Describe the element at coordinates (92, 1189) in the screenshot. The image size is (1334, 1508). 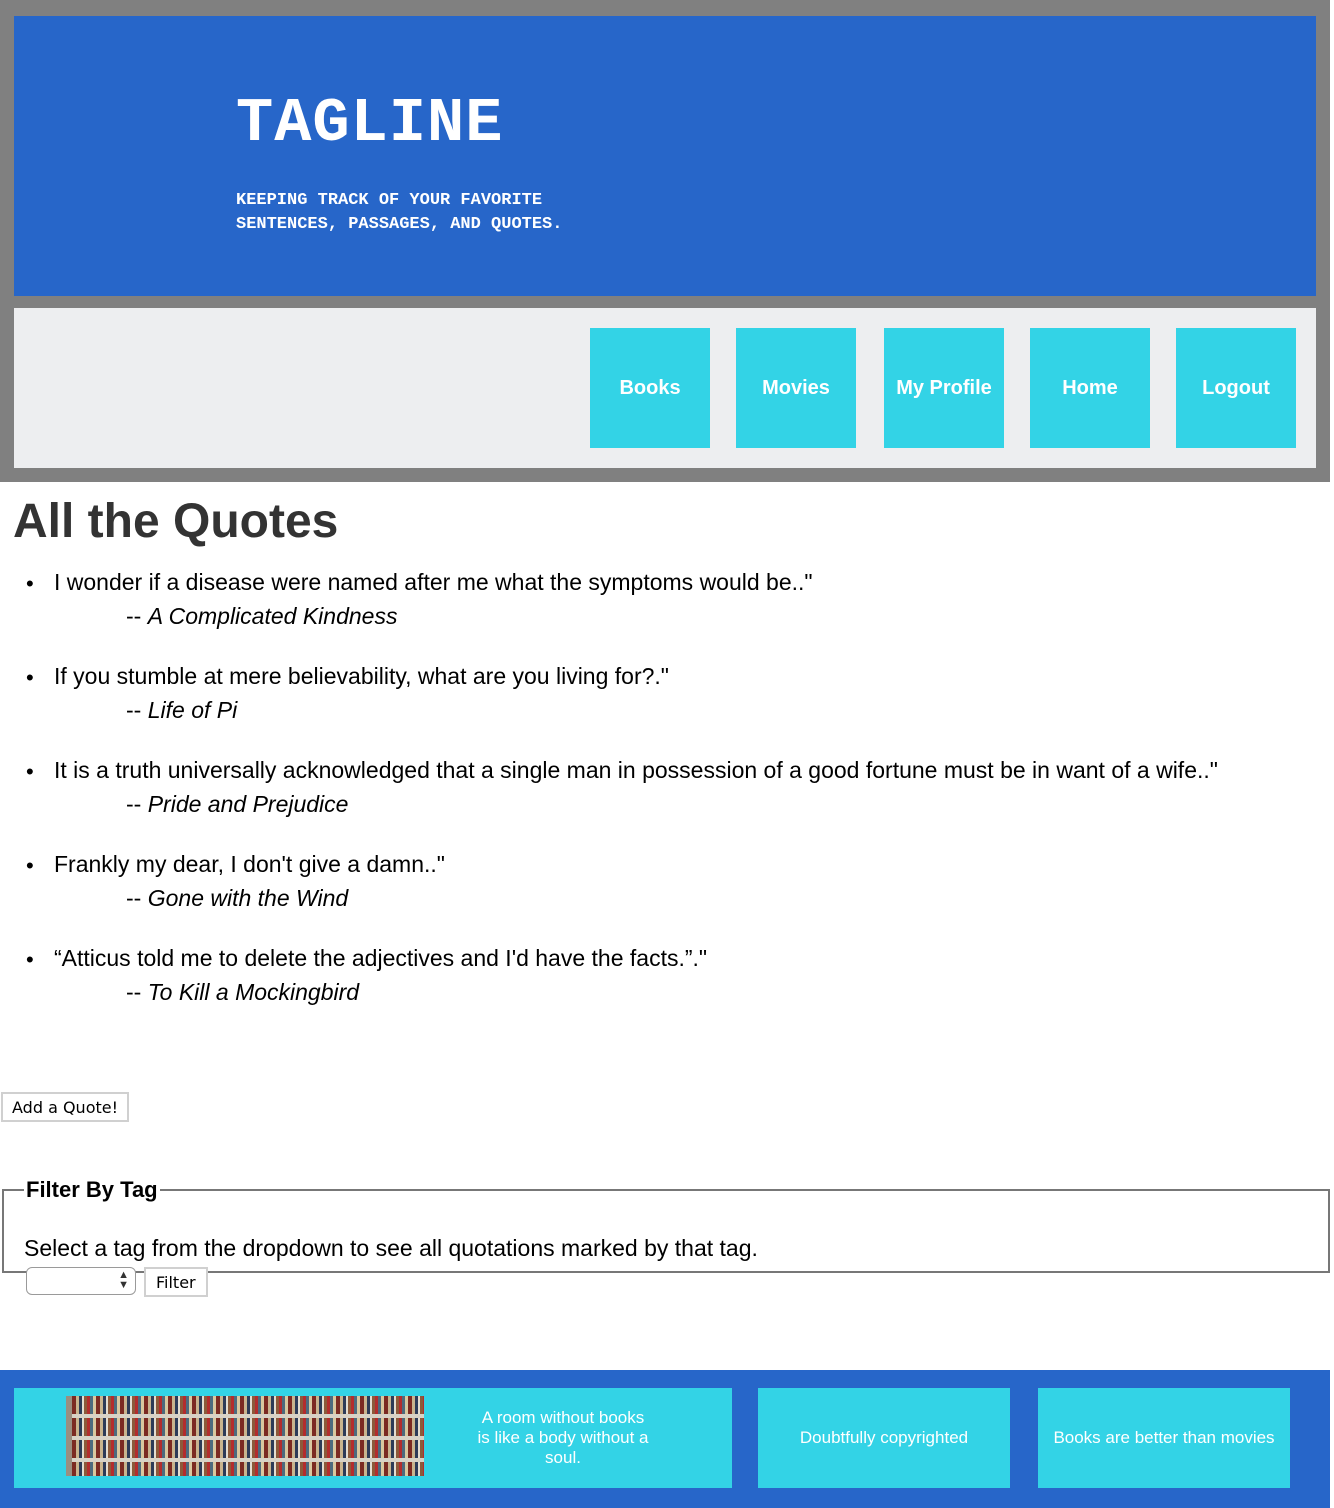
I see `filter-legend: Filter By Tag` at that location.